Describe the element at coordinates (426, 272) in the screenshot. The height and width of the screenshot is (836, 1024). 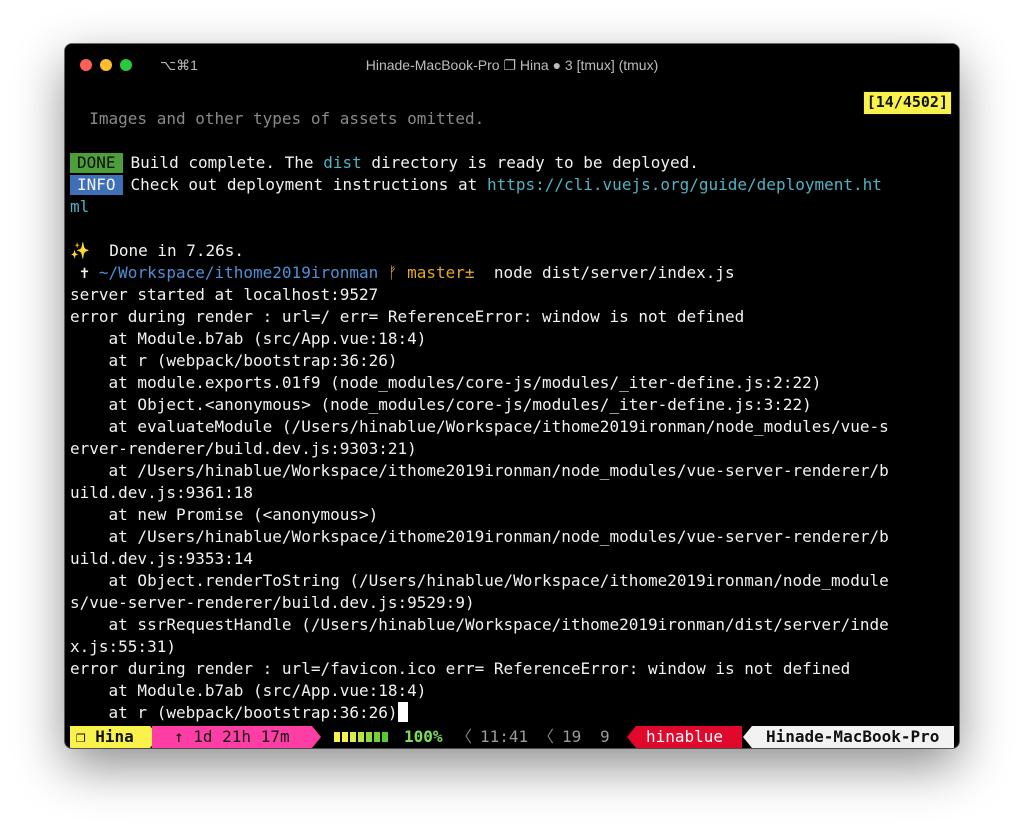
I see `git-branch: ᚠ master±` at that location.